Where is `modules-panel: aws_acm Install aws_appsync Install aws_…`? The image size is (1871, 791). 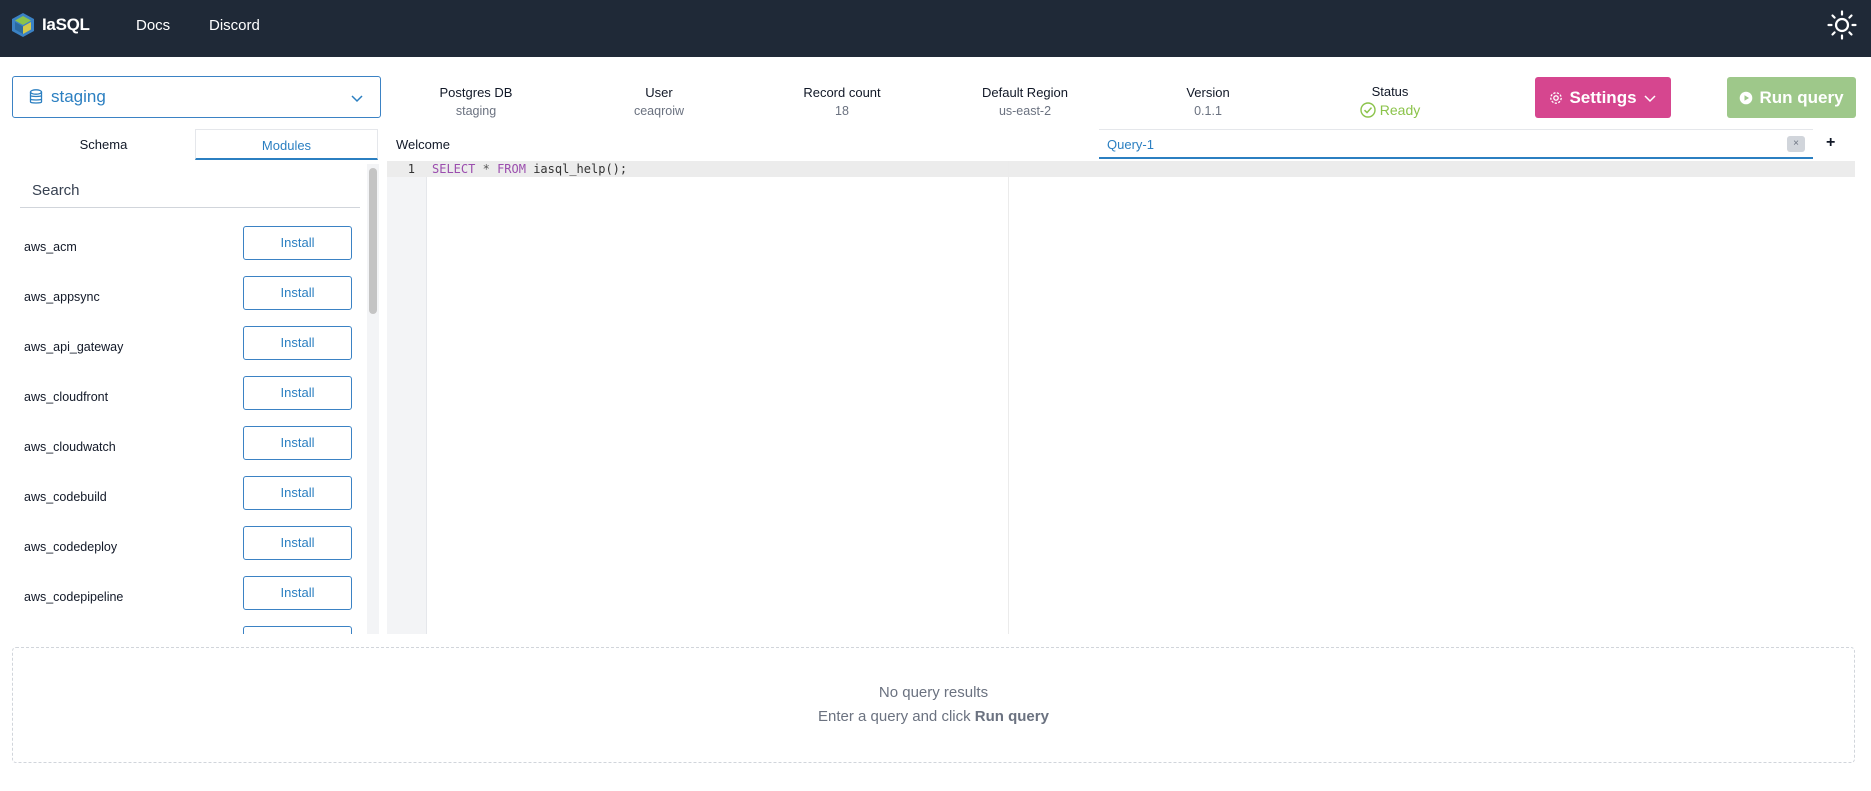 modules-panel: aws_acm Install aws_appsync Install aws_… is located at coordinates (195, 397).